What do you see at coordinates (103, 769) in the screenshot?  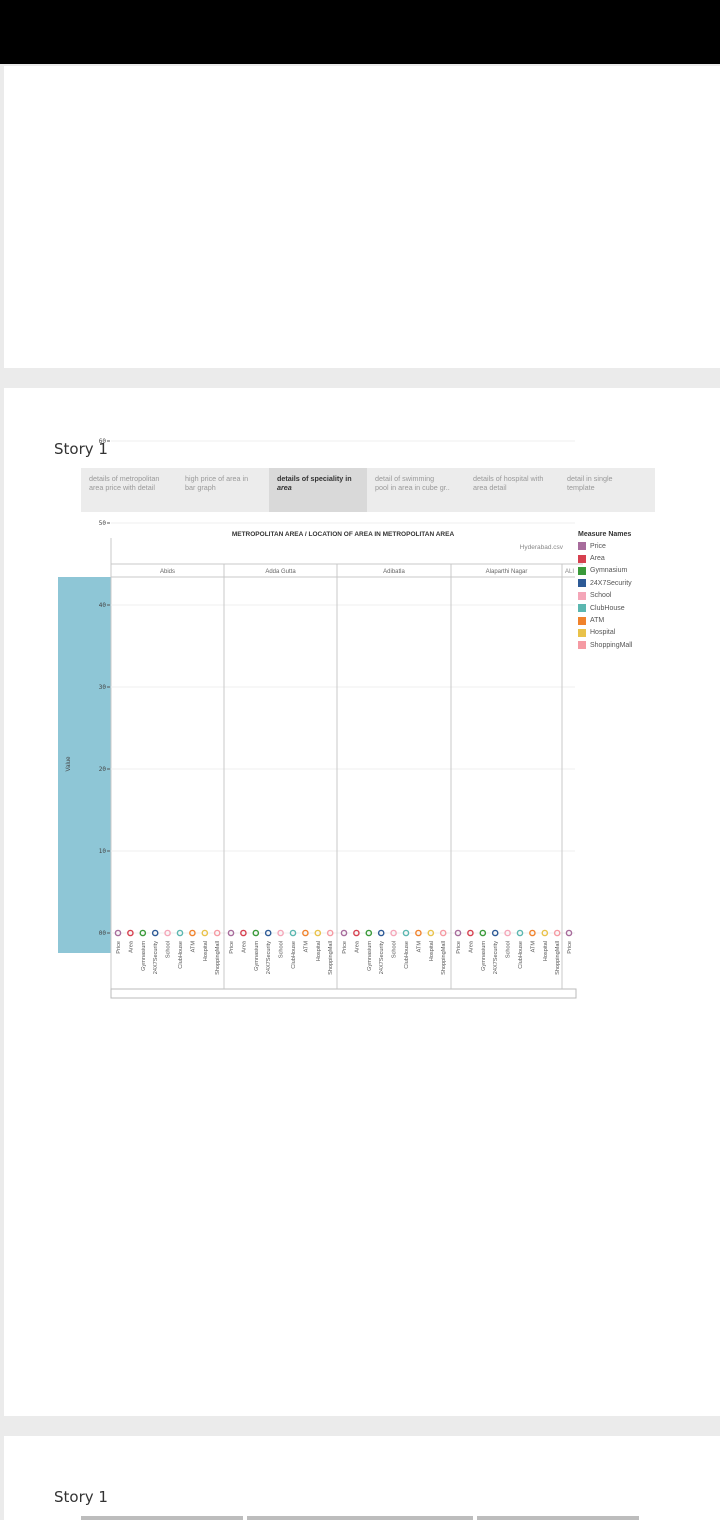 I see `y-tick-label: 20` at bounding box center [103, 769].